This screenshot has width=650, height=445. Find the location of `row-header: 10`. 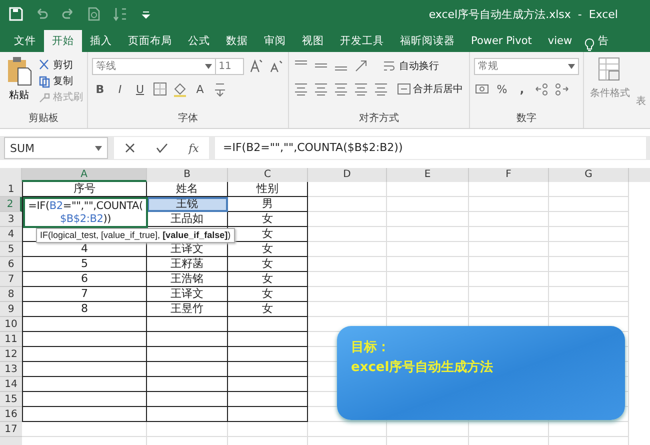

row-header: 10 is located at coordinates (11, 324).